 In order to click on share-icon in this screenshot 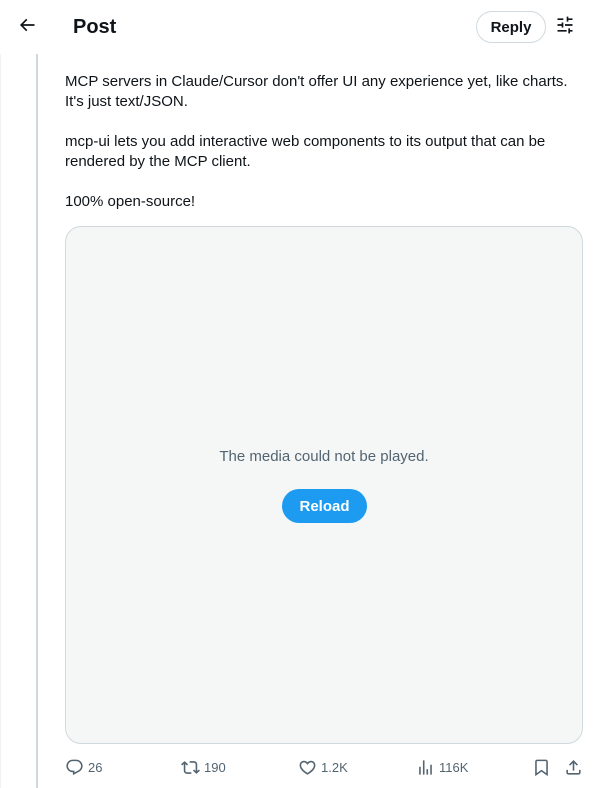, I will do `click(573, 767)`.